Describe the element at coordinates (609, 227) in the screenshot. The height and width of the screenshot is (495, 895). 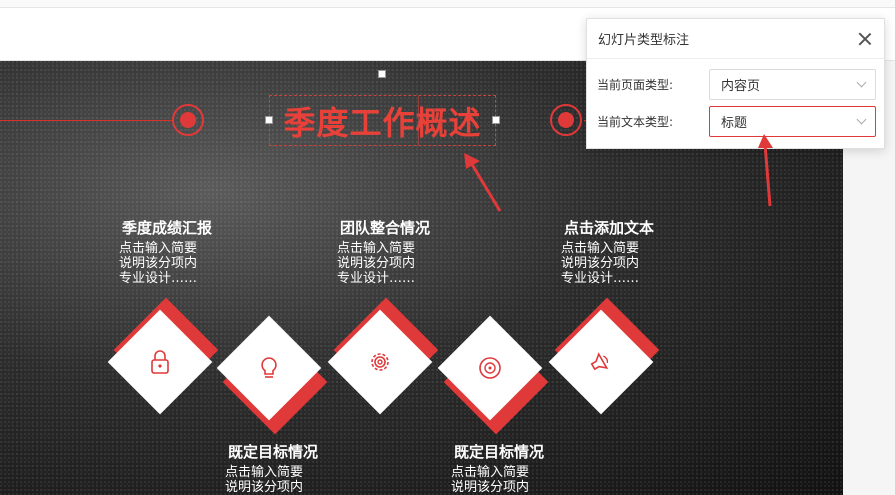
I see `block-title-3: 点击添加文本` at that location.